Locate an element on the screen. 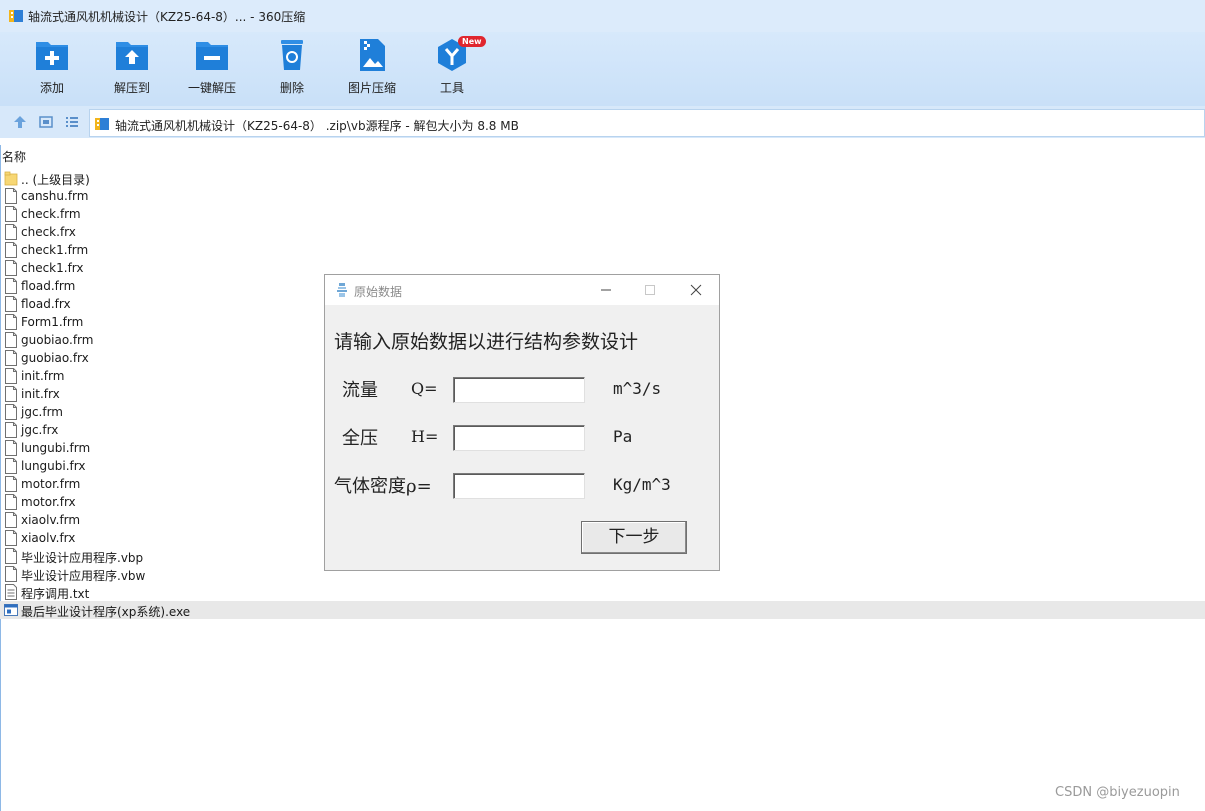  up-arrow-icon is located at coordinates (20, 122).